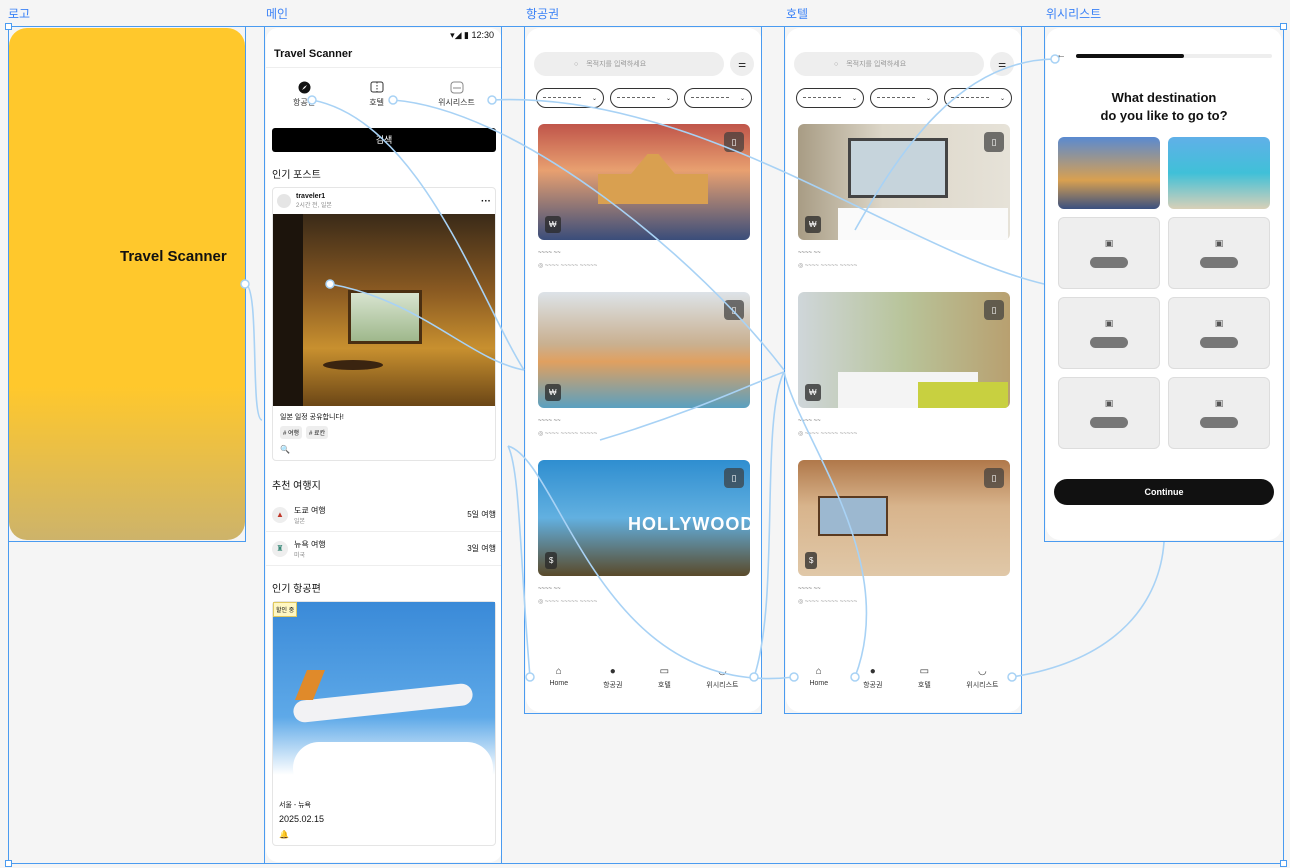  What do you see at coordinates (19, 13) in the screenshot?
I see `frame-label-logo: 로고` at bounding box center [19, 13].